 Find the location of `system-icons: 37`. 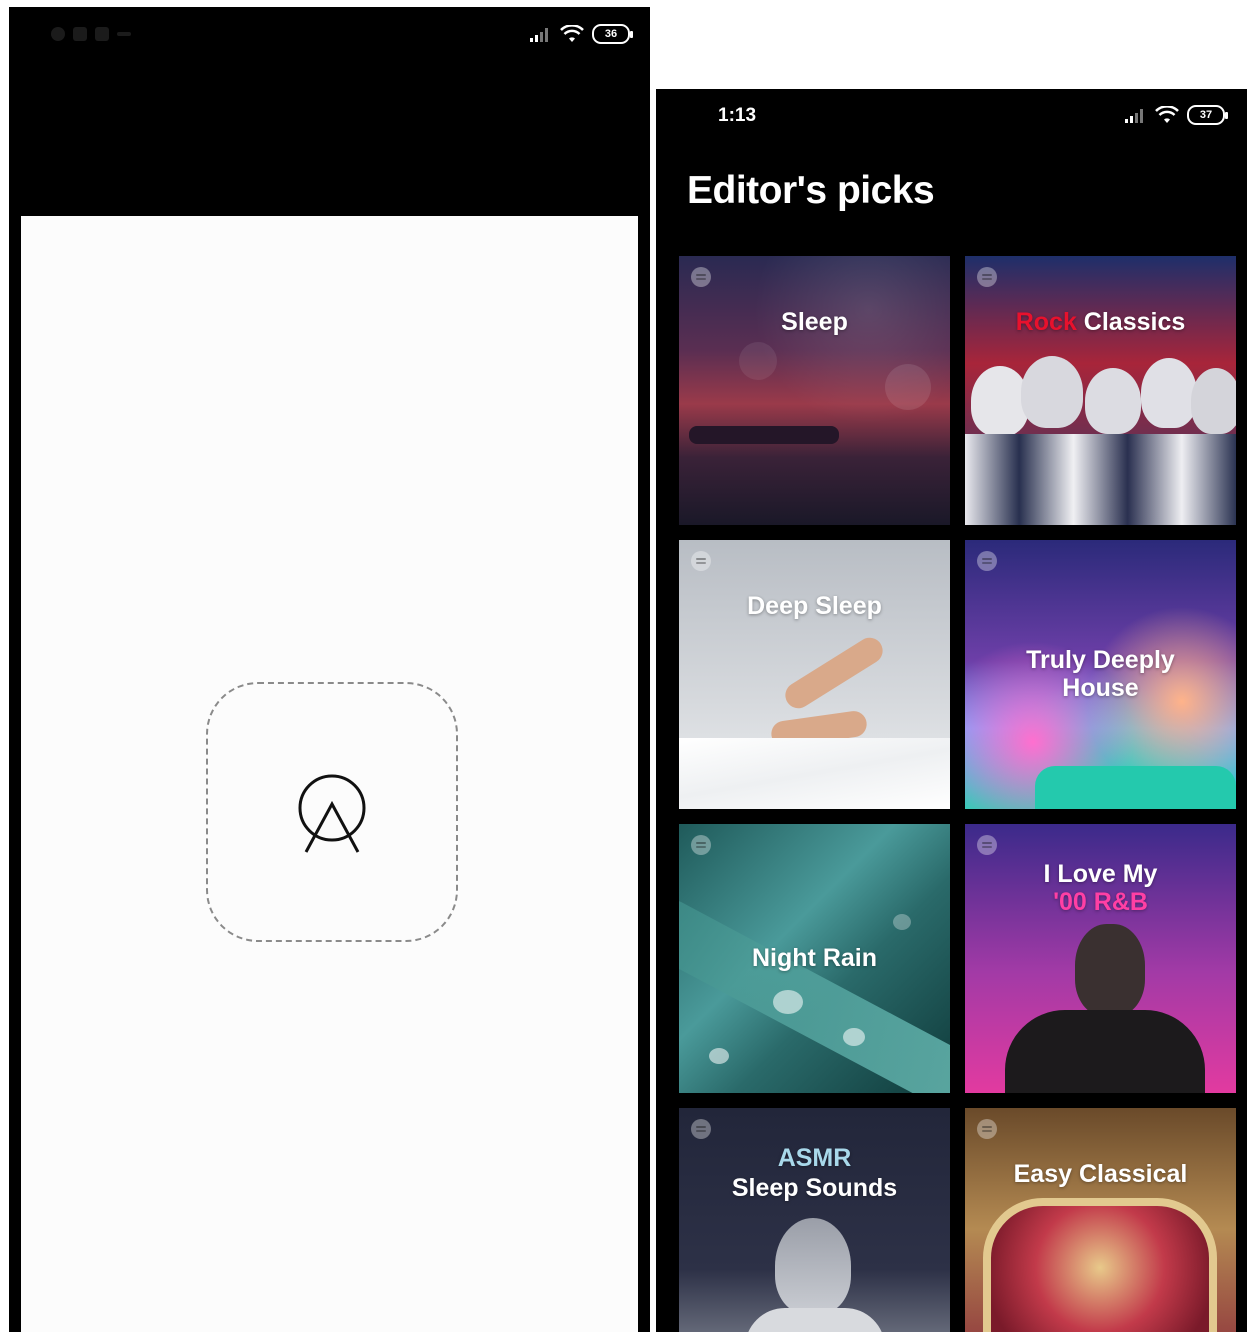

system-icons: 37 is located at coordinates (1176, 115).